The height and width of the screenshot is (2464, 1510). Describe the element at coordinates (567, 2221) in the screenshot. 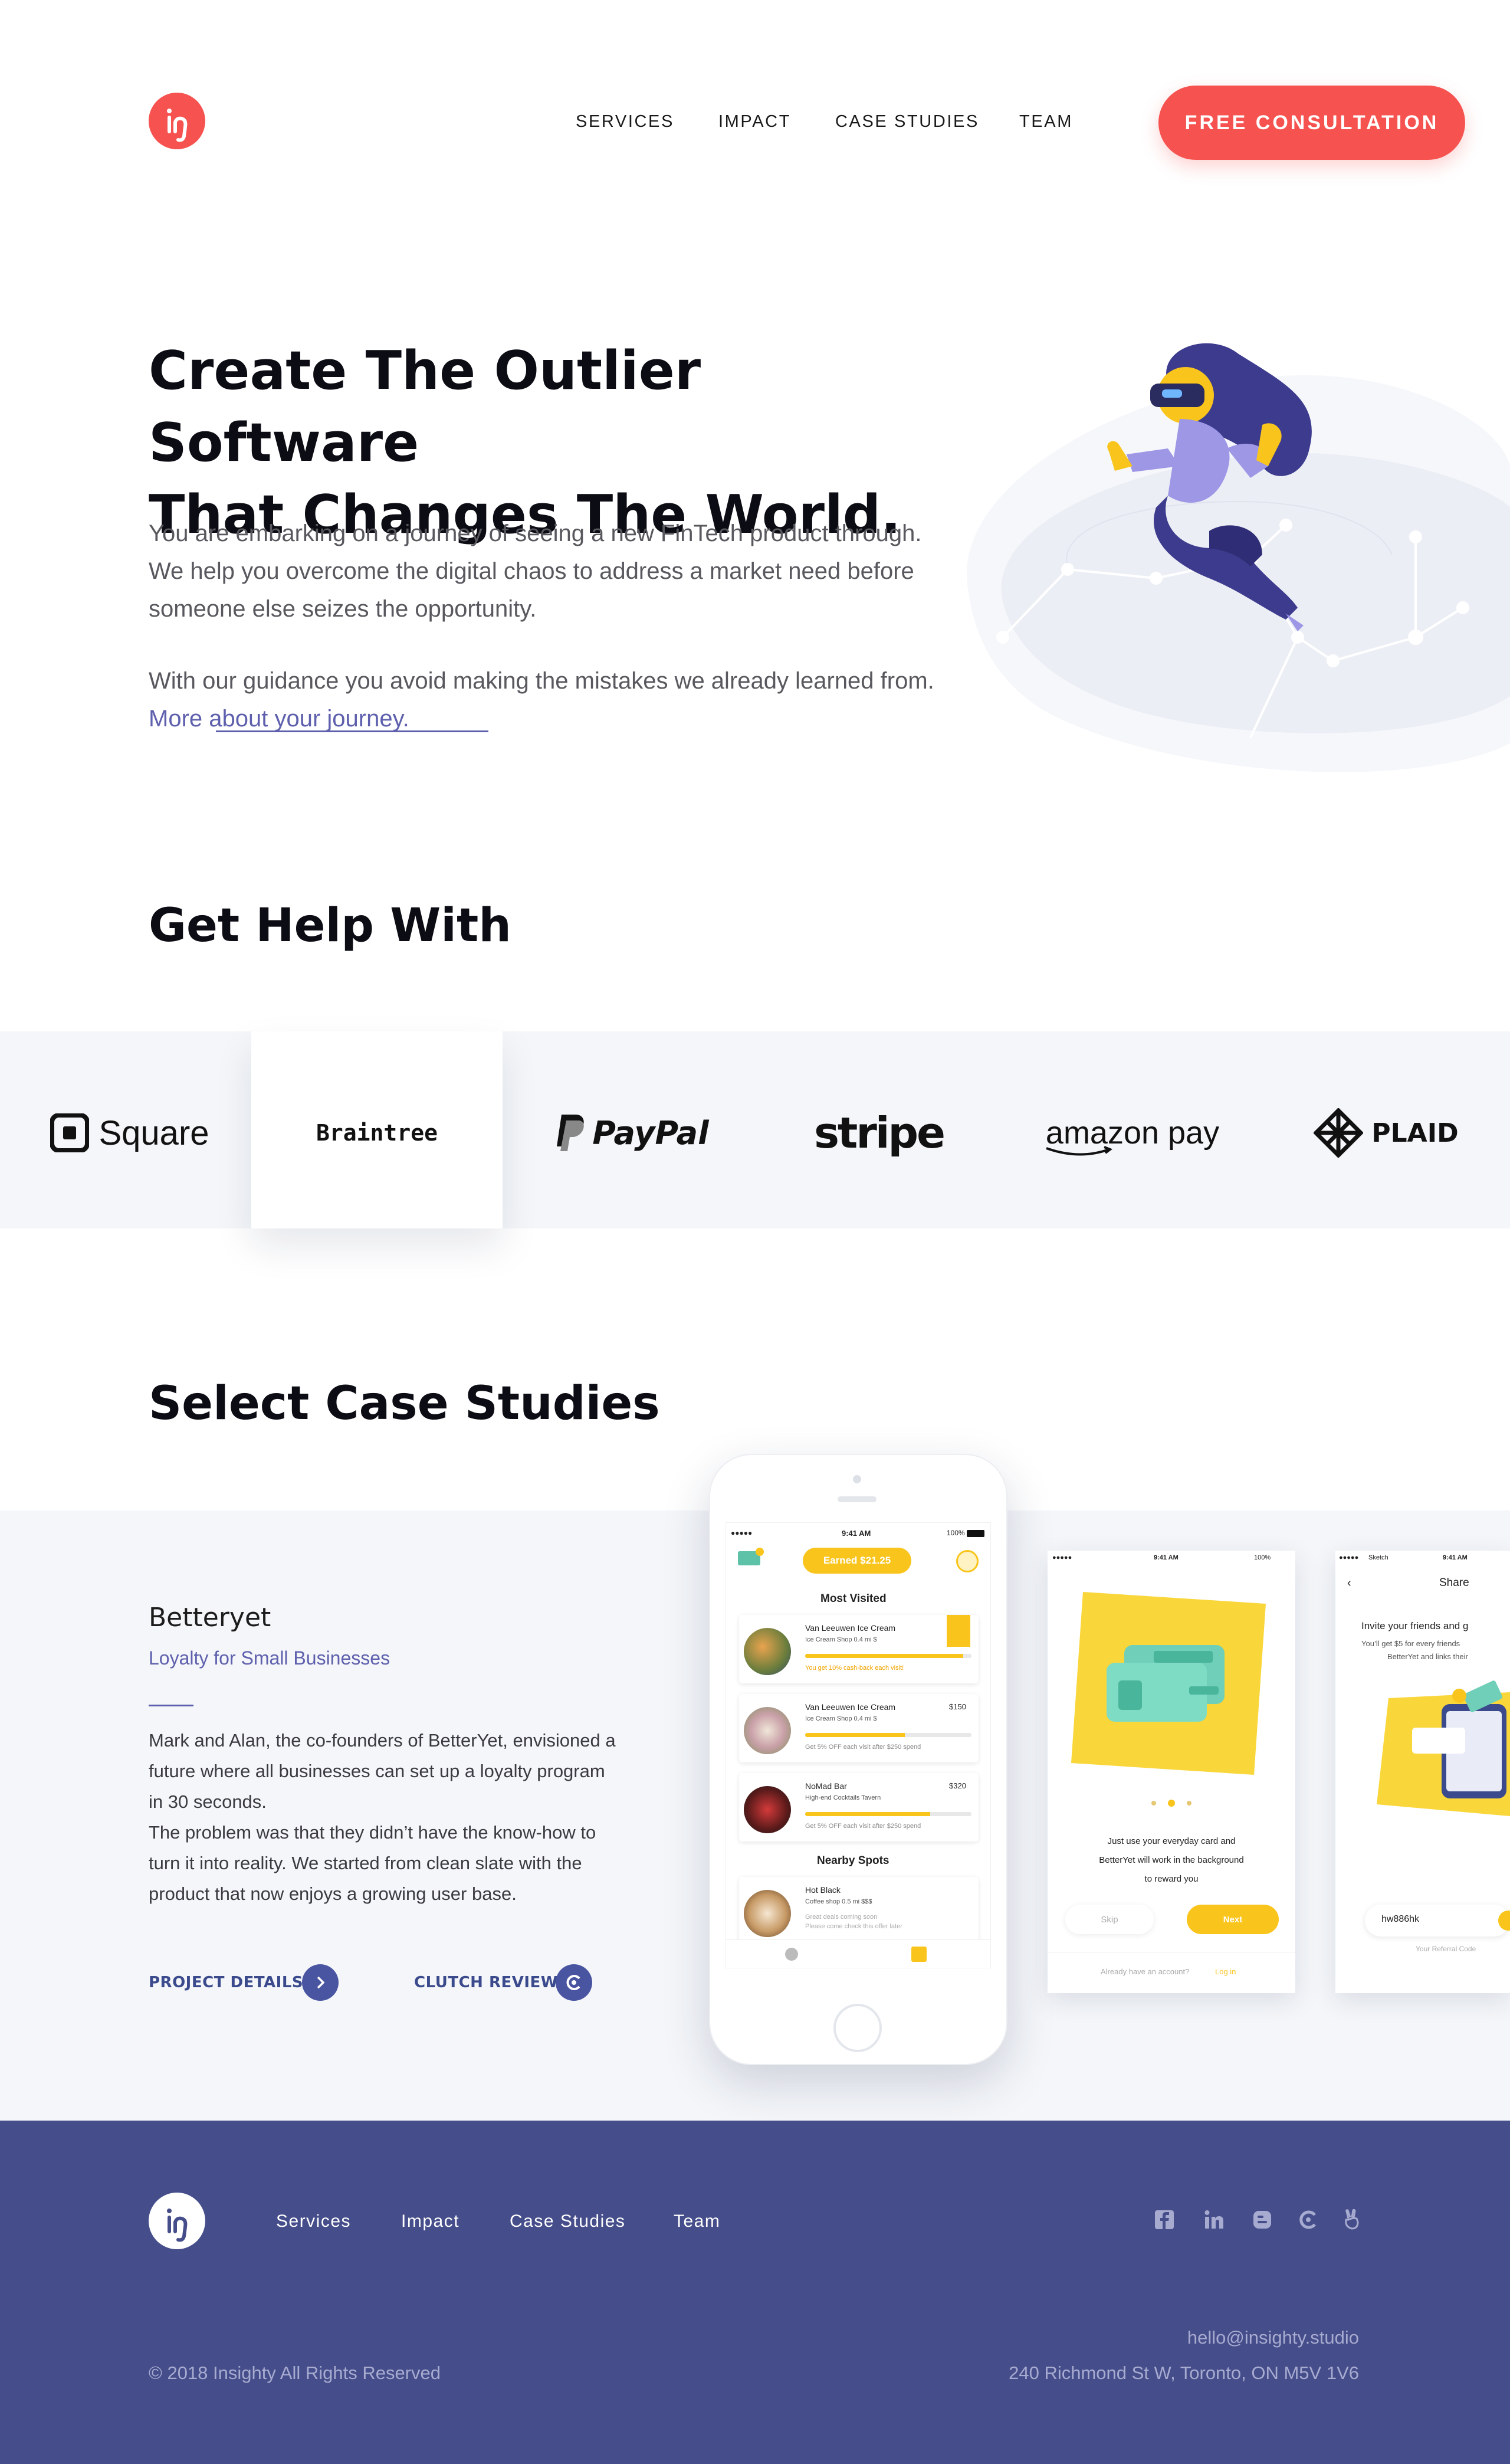

I see `footer-link-case-studies: Case Studies` at that location.